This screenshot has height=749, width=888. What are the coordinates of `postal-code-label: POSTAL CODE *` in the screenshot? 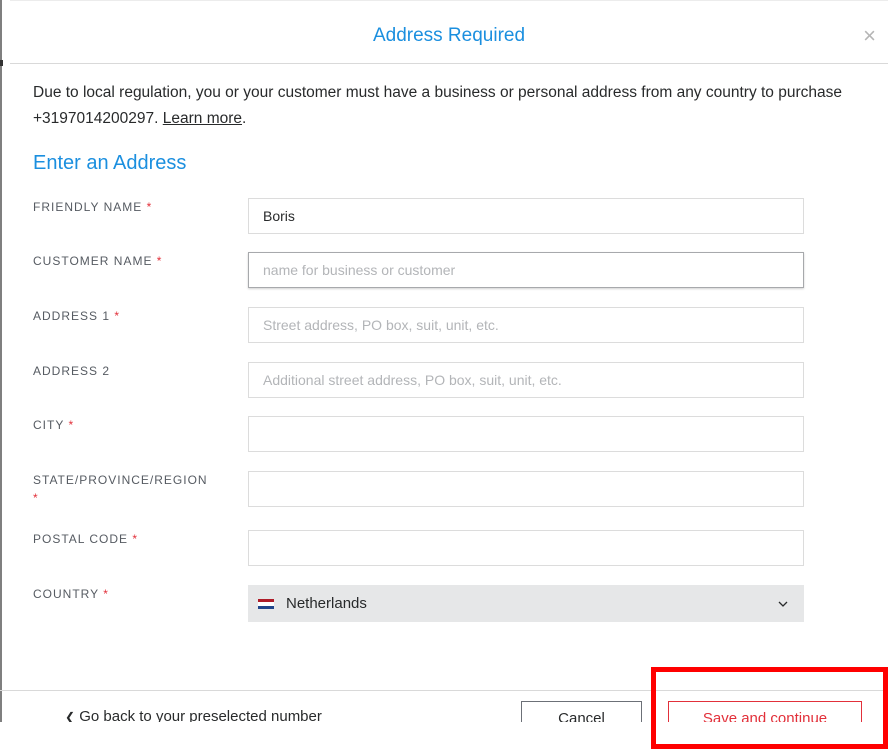 It's located at (133, 539).